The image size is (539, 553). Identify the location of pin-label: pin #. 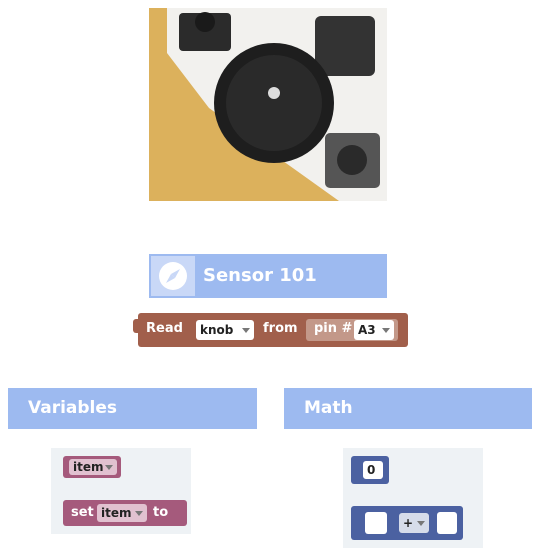
(333, 328).